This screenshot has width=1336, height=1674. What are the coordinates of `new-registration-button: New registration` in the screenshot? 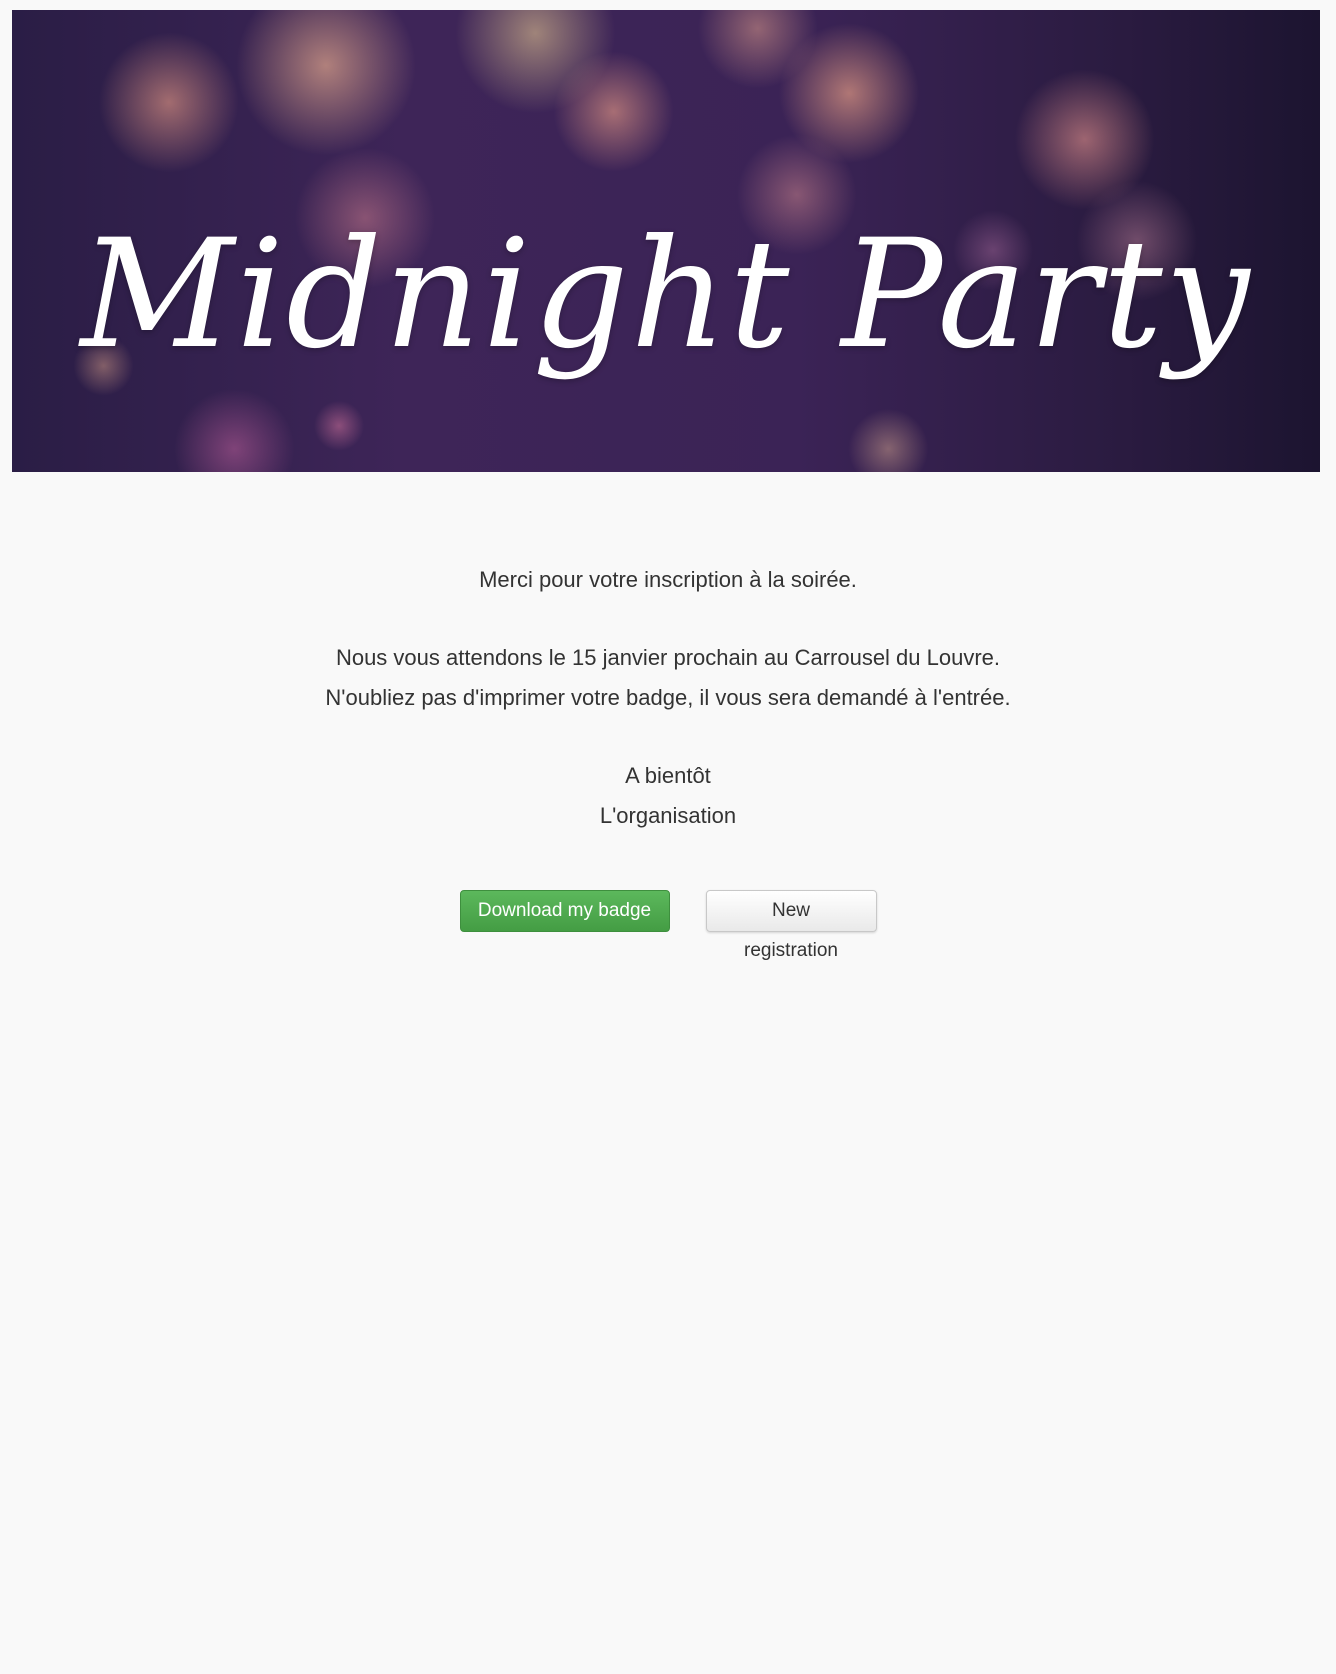 It's located at (791, 925).